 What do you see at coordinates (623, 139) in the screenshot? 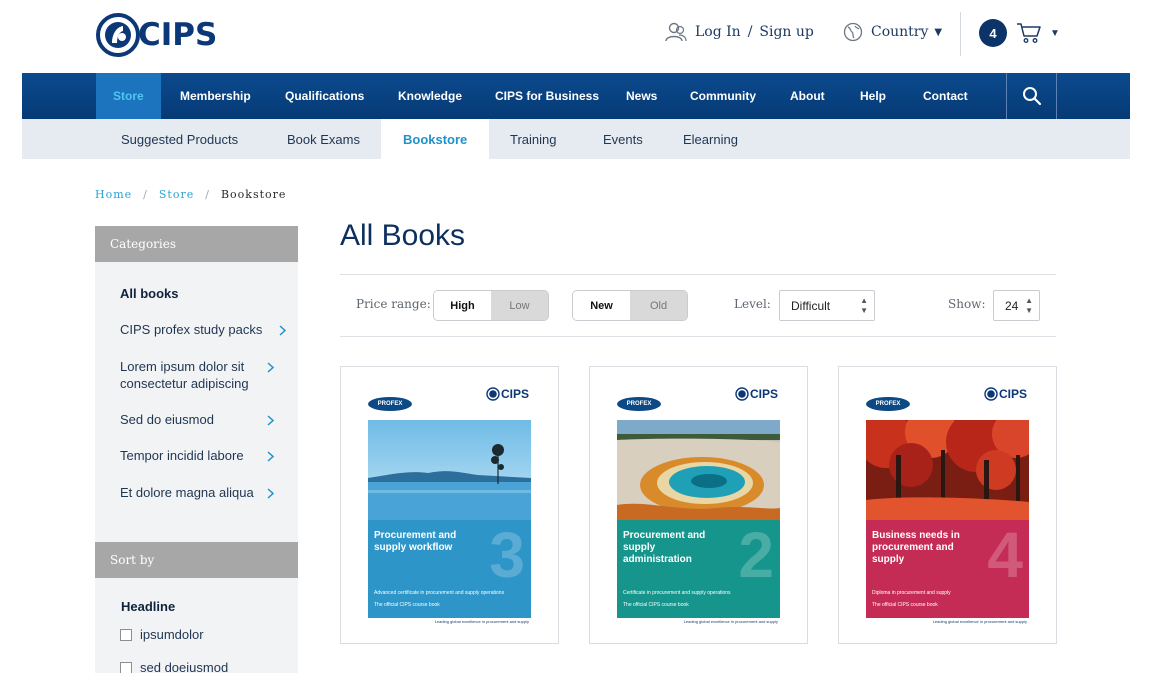
I see `subnav-item-events: Events` at bounding box center [623, 139].